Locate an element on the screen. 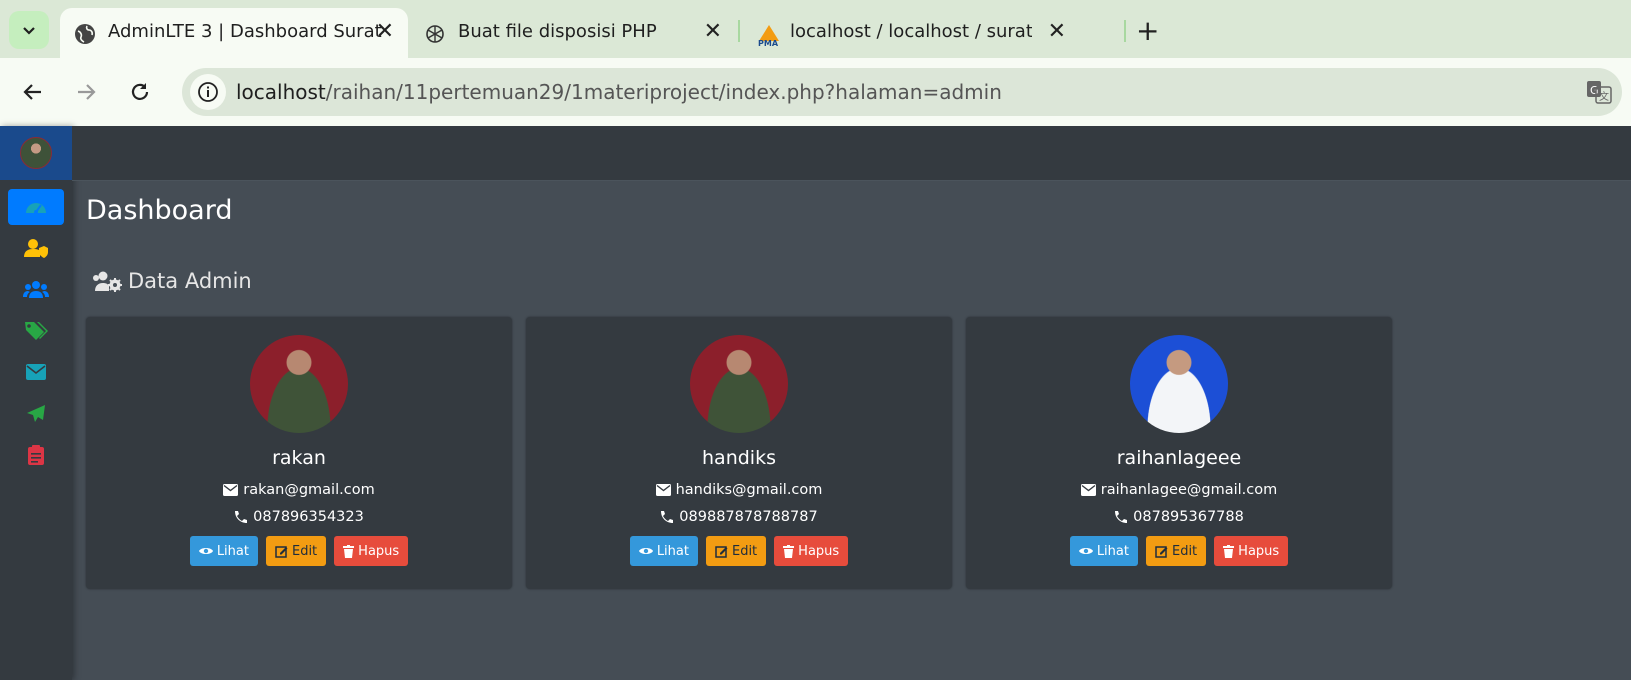 This screenshot has height=680, width=1631. top-navbar is located at coordinates (851, 153).